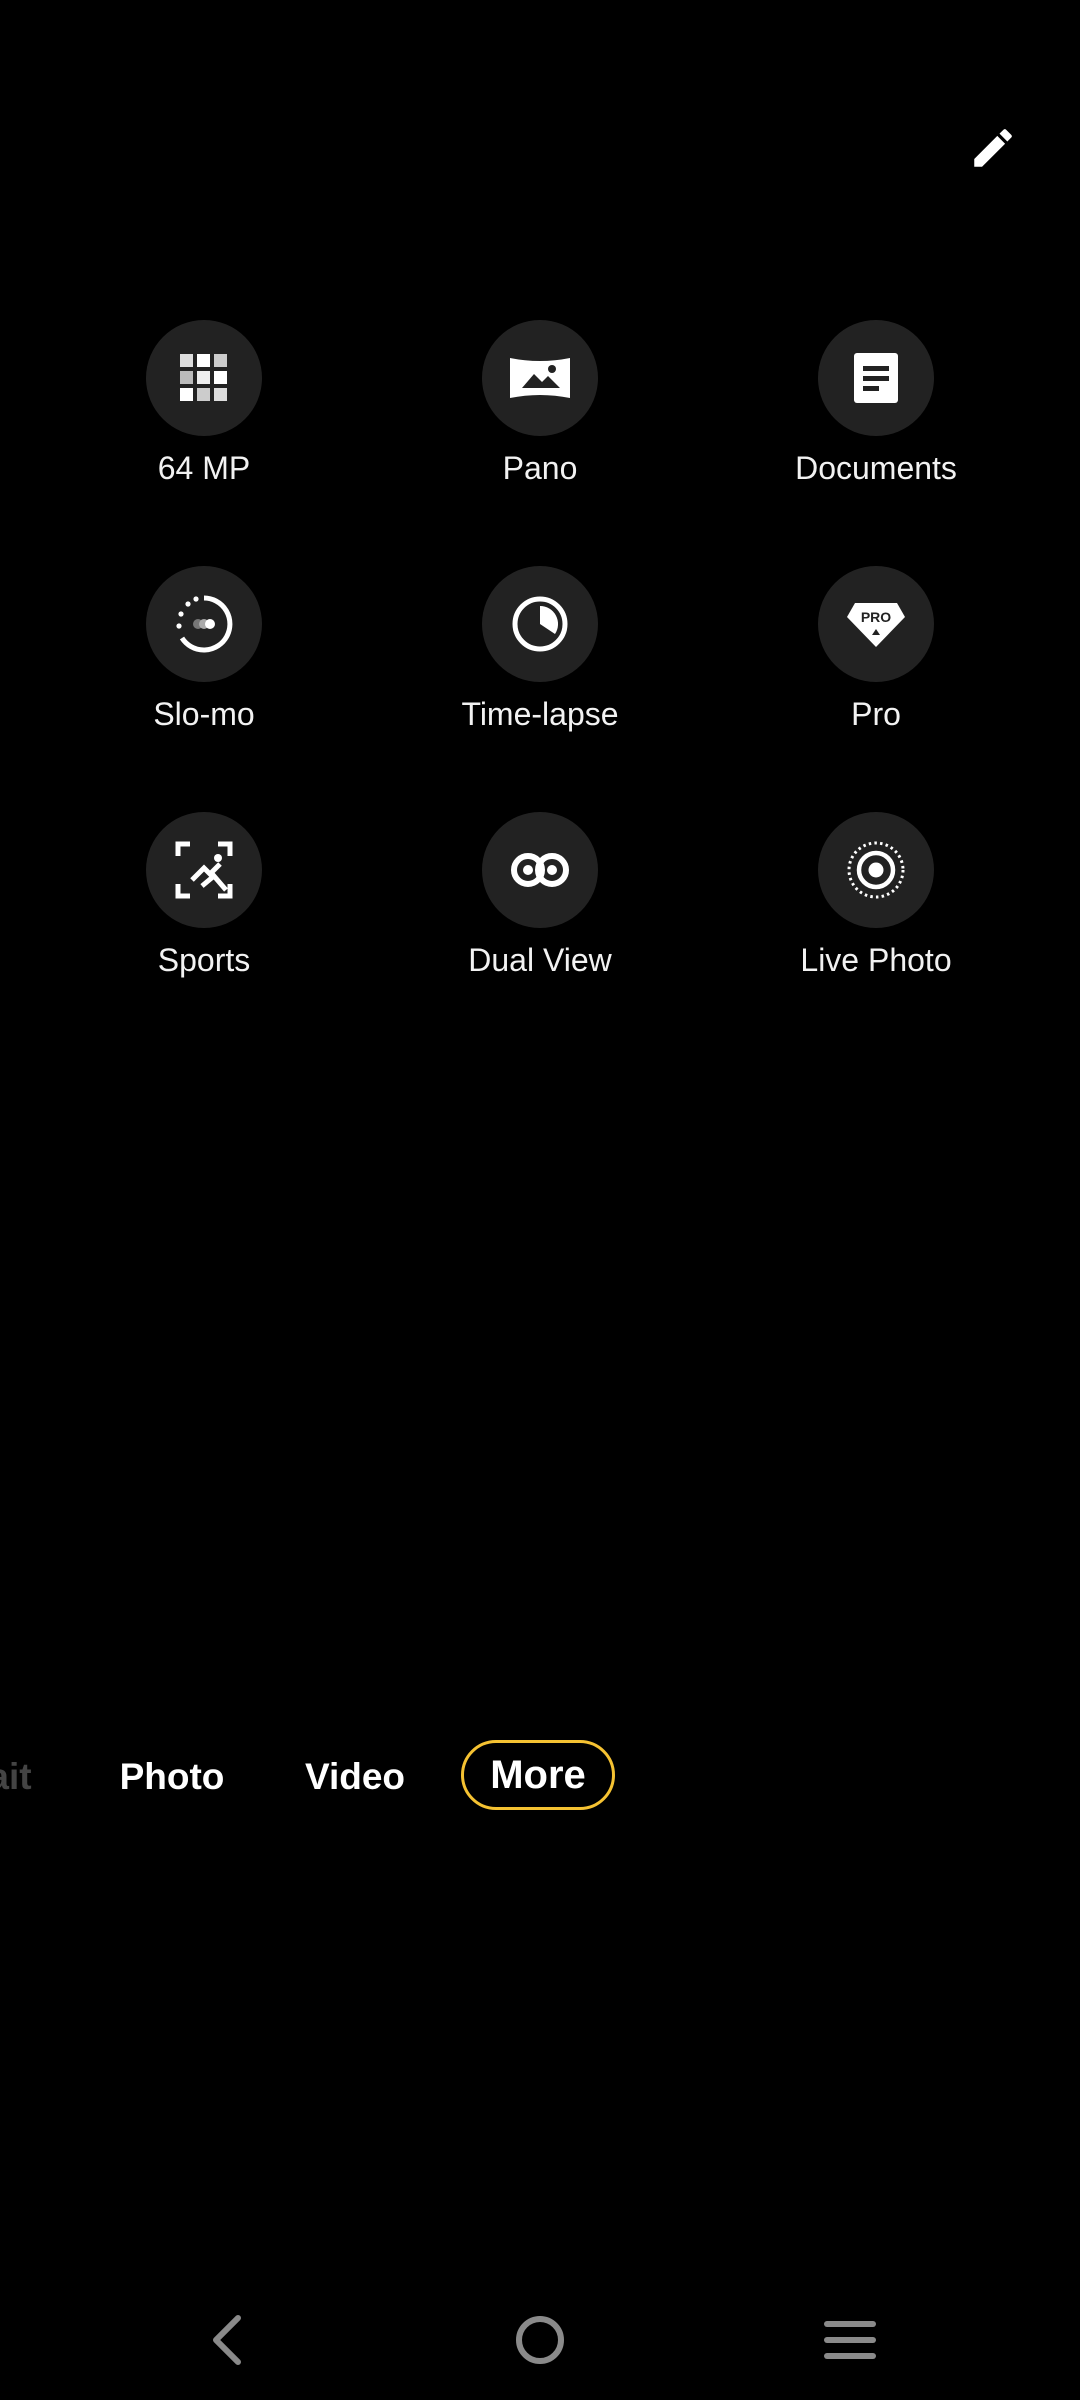 The image size is (1080, 2400). Describe the element at coordinates (876, 468) in the screenshot. I see `mode-label: Documents` at that location.